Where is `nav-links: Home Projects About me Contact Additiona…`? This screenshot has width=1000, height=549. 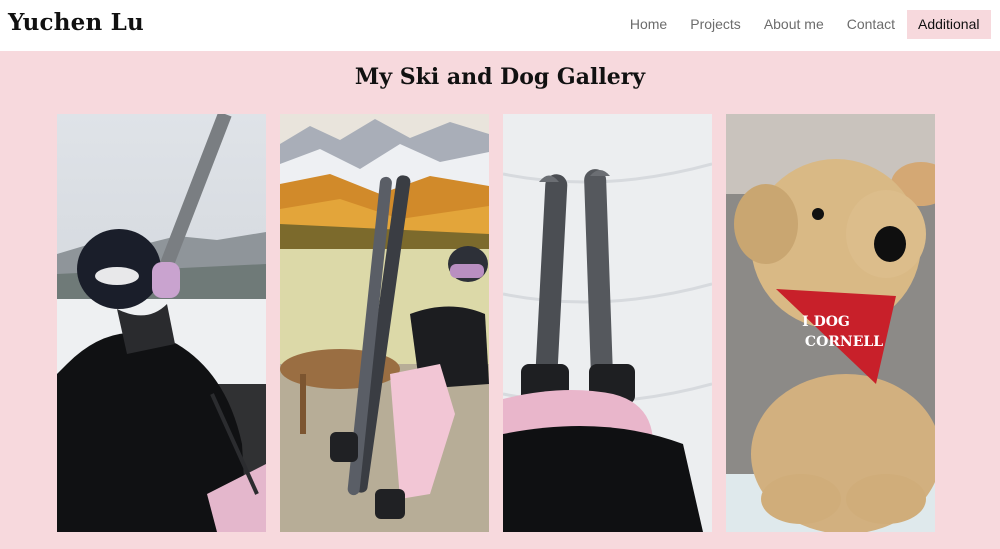
nav-links: Home Projects About me Contact Additiona… is located at coordinates (804, 24).